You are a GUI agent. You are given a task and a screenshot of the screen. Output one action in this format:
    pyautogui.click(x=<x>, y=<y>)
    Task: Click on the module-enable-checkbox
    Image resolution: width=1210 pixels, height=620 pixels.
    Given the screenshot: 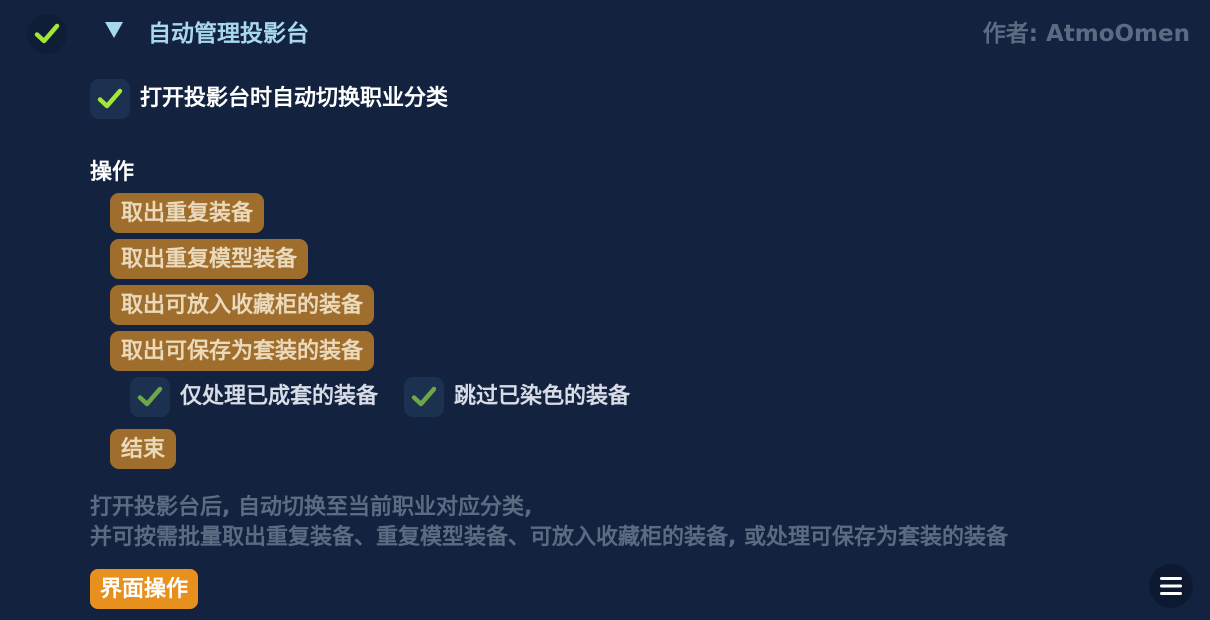 What is the action you would take?
    pyautogui.click(x=47, y=34)
    